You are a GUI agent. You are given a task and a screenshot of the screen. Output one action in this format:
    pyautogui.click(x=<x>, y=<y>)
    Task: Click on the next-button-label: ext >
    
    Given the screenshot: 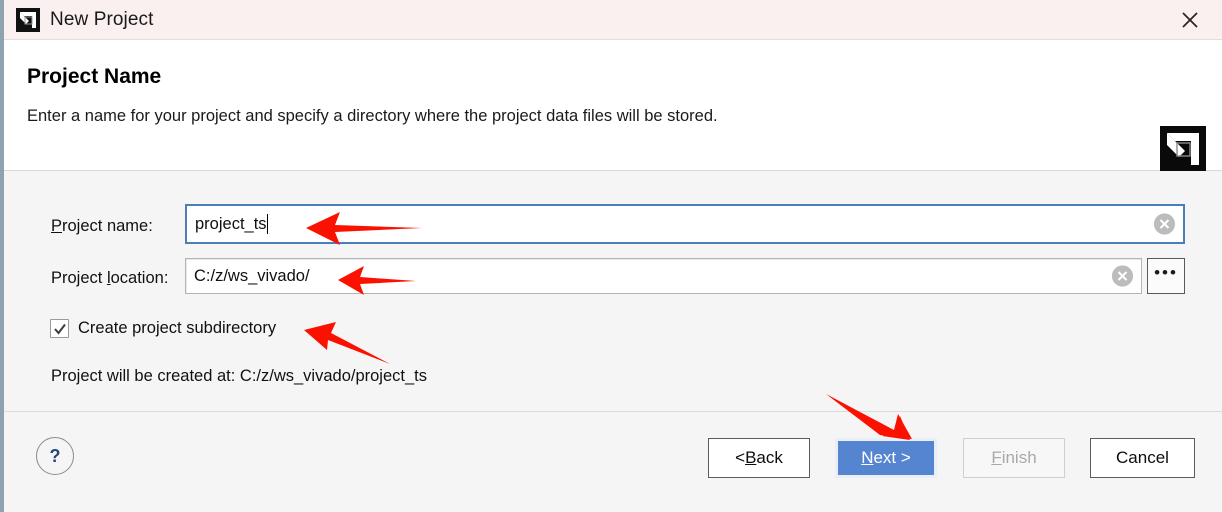 What is the action you would take?
    pyautogui.click(x=892, y=457)
    